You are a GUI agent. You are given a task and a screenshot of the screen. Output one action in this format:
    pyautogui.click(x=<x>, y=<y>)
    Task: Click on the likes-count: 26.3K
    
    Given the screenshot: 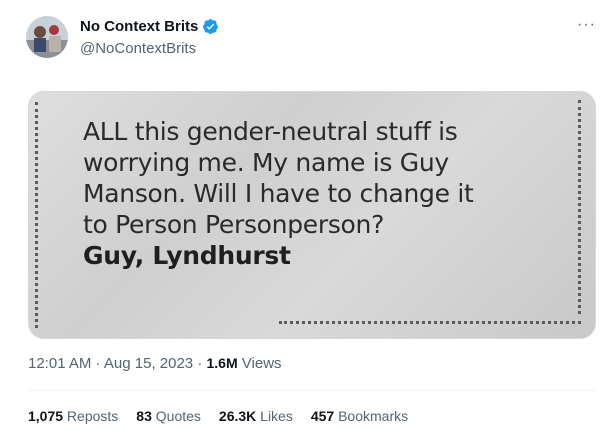 What is the action you would take?
    pyautogui.click(x=237, y=416)
    